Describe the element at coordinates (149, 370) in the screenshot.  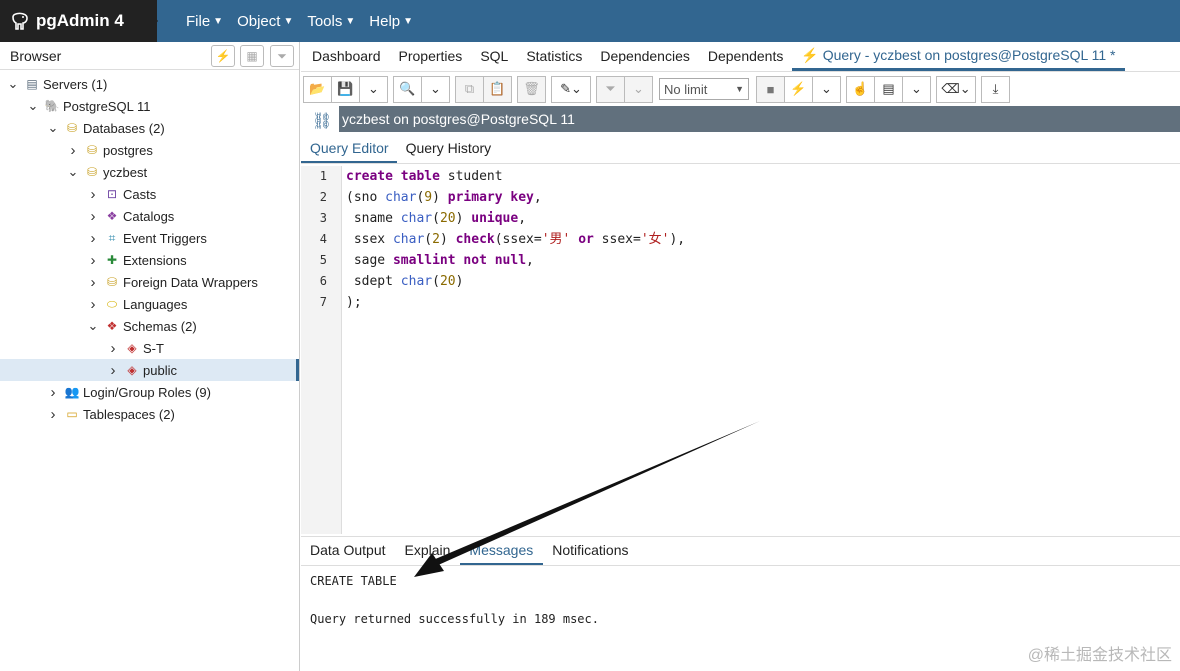
I see `tree-node: › ◈ public` at that location.